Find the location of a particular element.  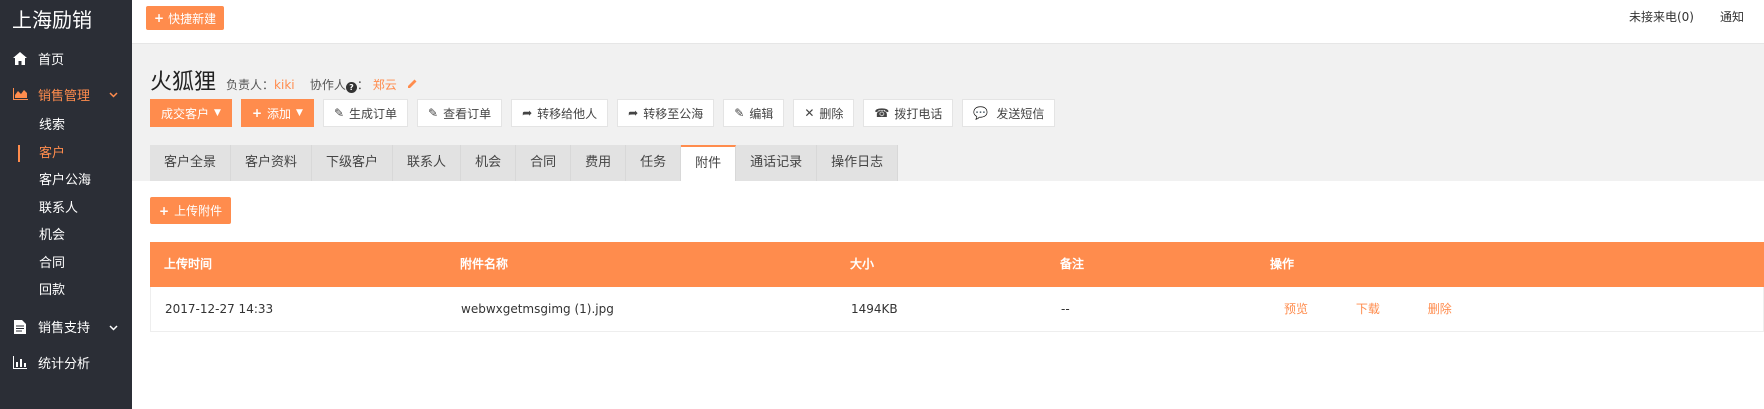

delete-label: 删除 is located at coordinates (831, 113).